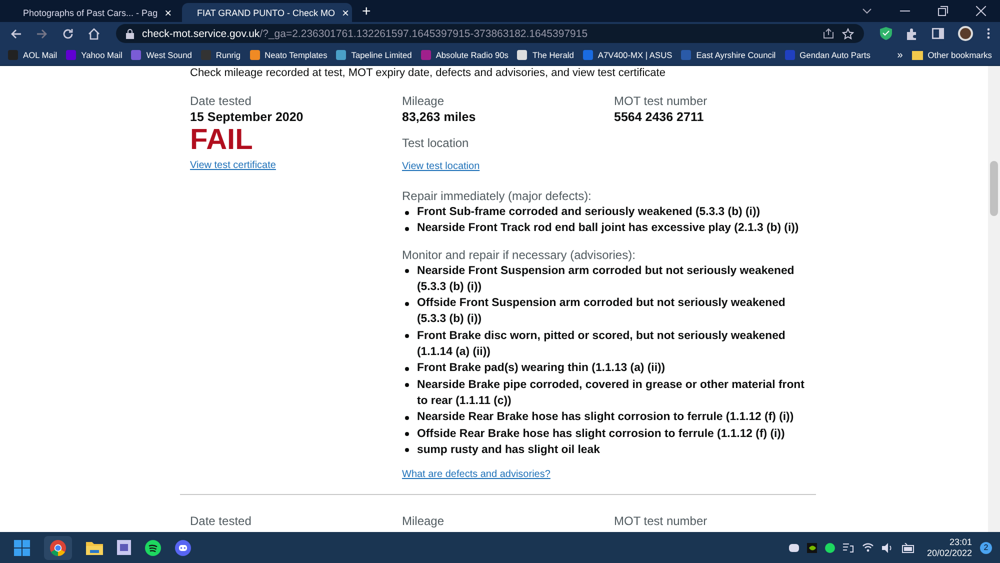 This screenshot has width=1000, height=563. What do you see at coordinates (988, 33) in the screenshot?
I see `menu-icon` at bounding box center [988, 33].